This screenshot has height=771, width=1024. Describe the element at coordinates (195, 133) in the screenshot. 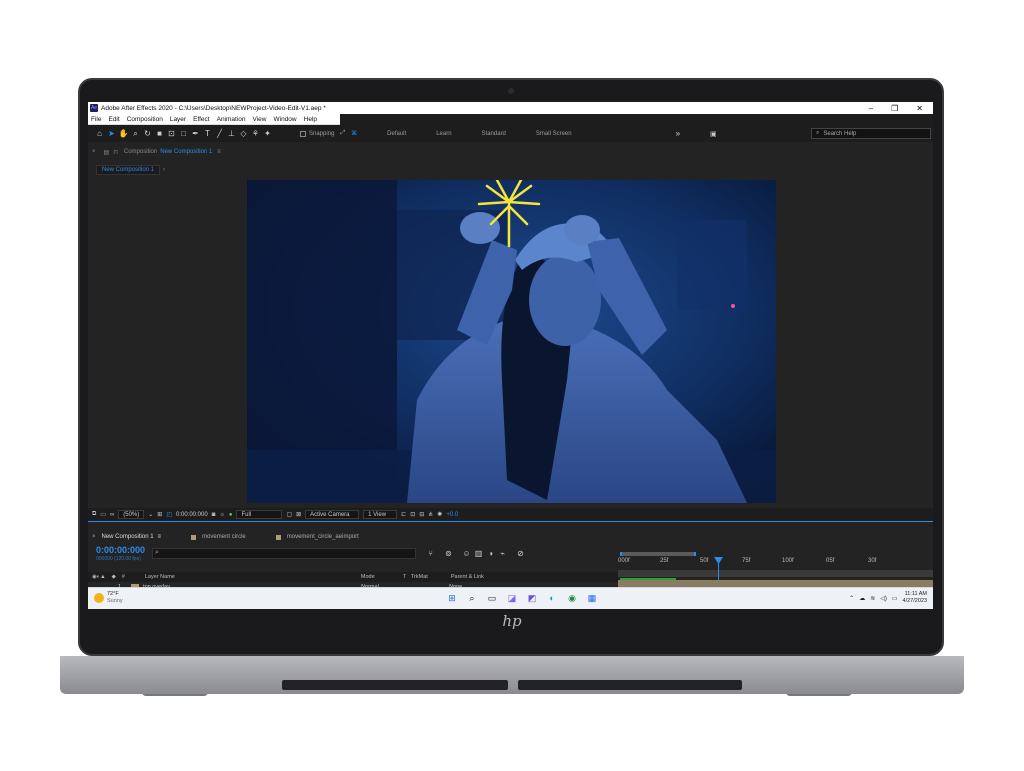

I see `pen-tool-icon: ✒` at that location.